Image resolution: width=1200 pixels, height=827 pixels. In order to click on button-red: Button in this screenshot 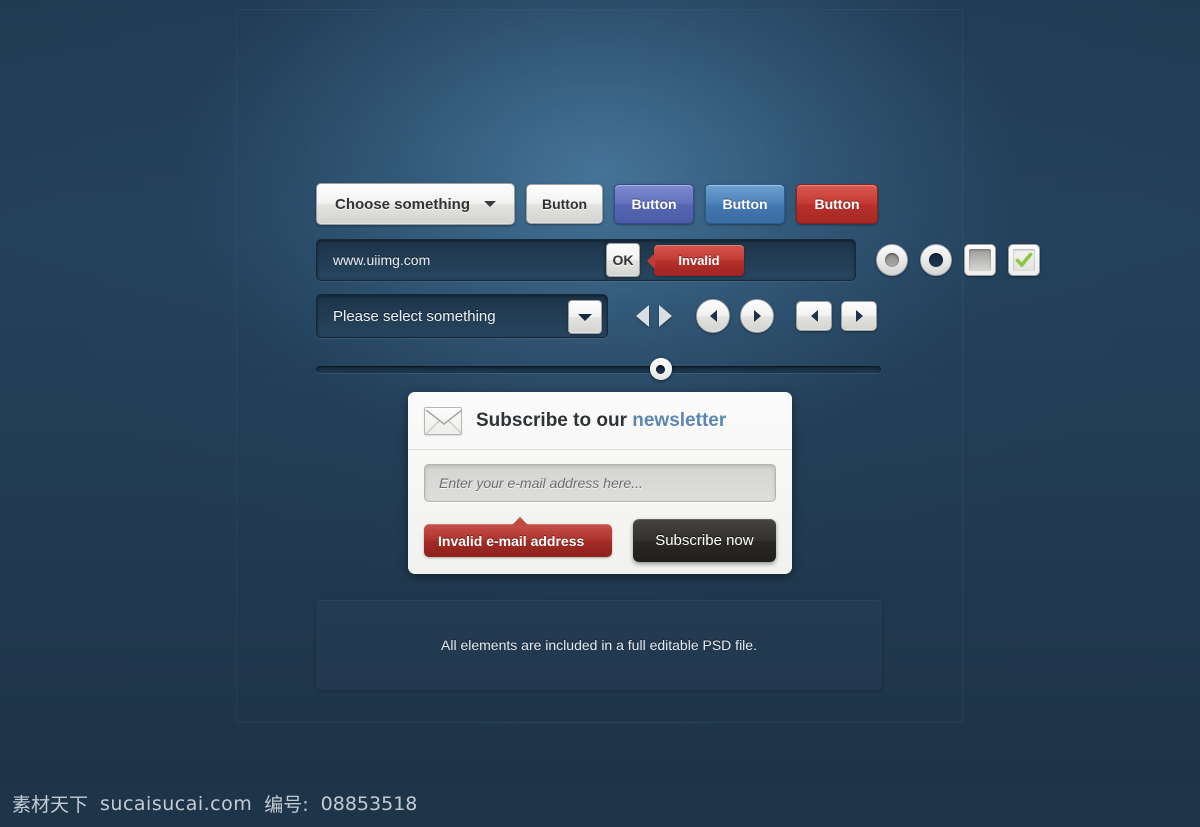, I will do `click(837, 204)`.